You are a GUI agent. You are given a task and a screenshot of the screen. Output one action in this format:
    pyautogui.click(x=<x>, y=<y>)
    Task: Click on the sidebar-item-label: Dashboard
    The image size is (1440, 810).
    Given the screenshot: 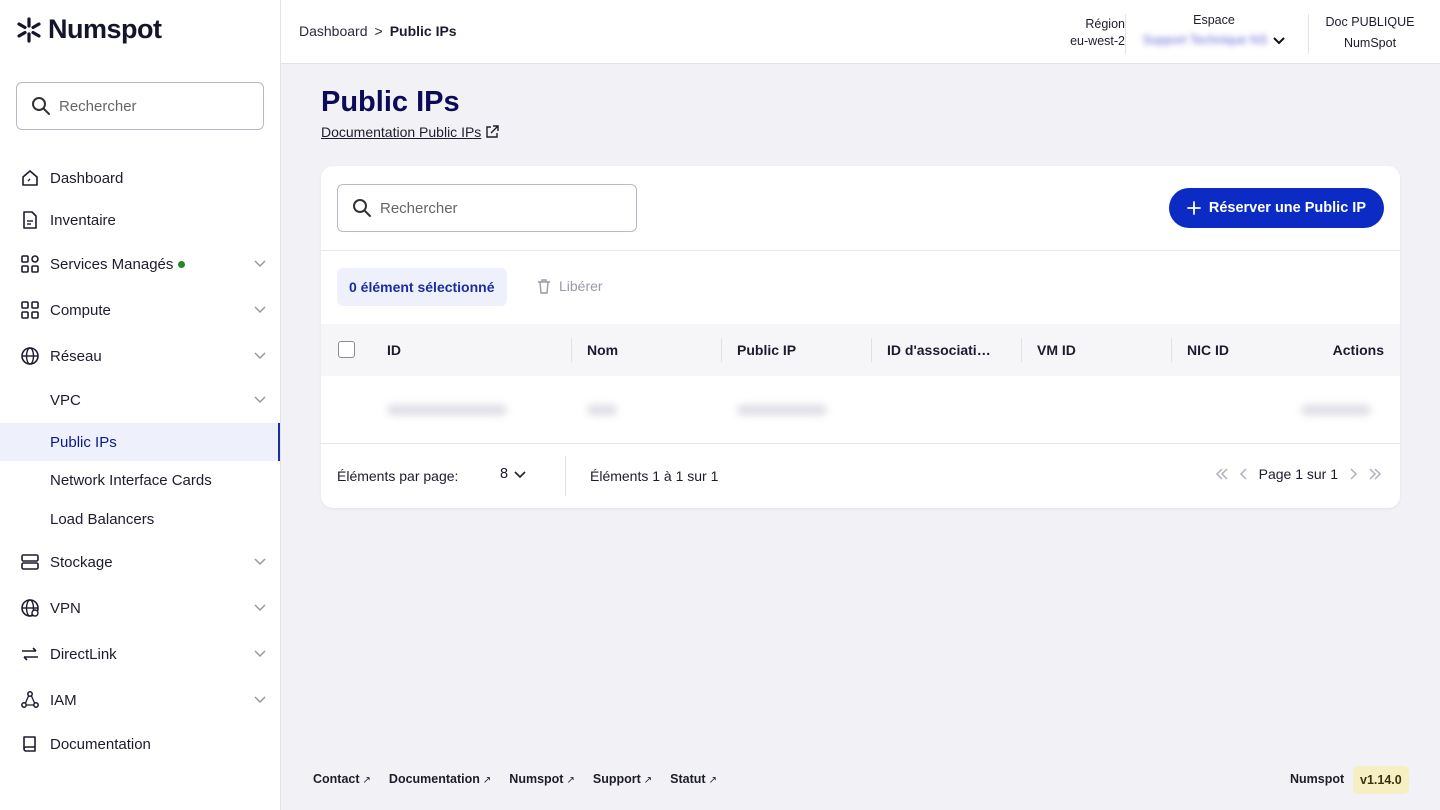 What is the action you would take?
    pyautogui.click(x=87, y=178)
    